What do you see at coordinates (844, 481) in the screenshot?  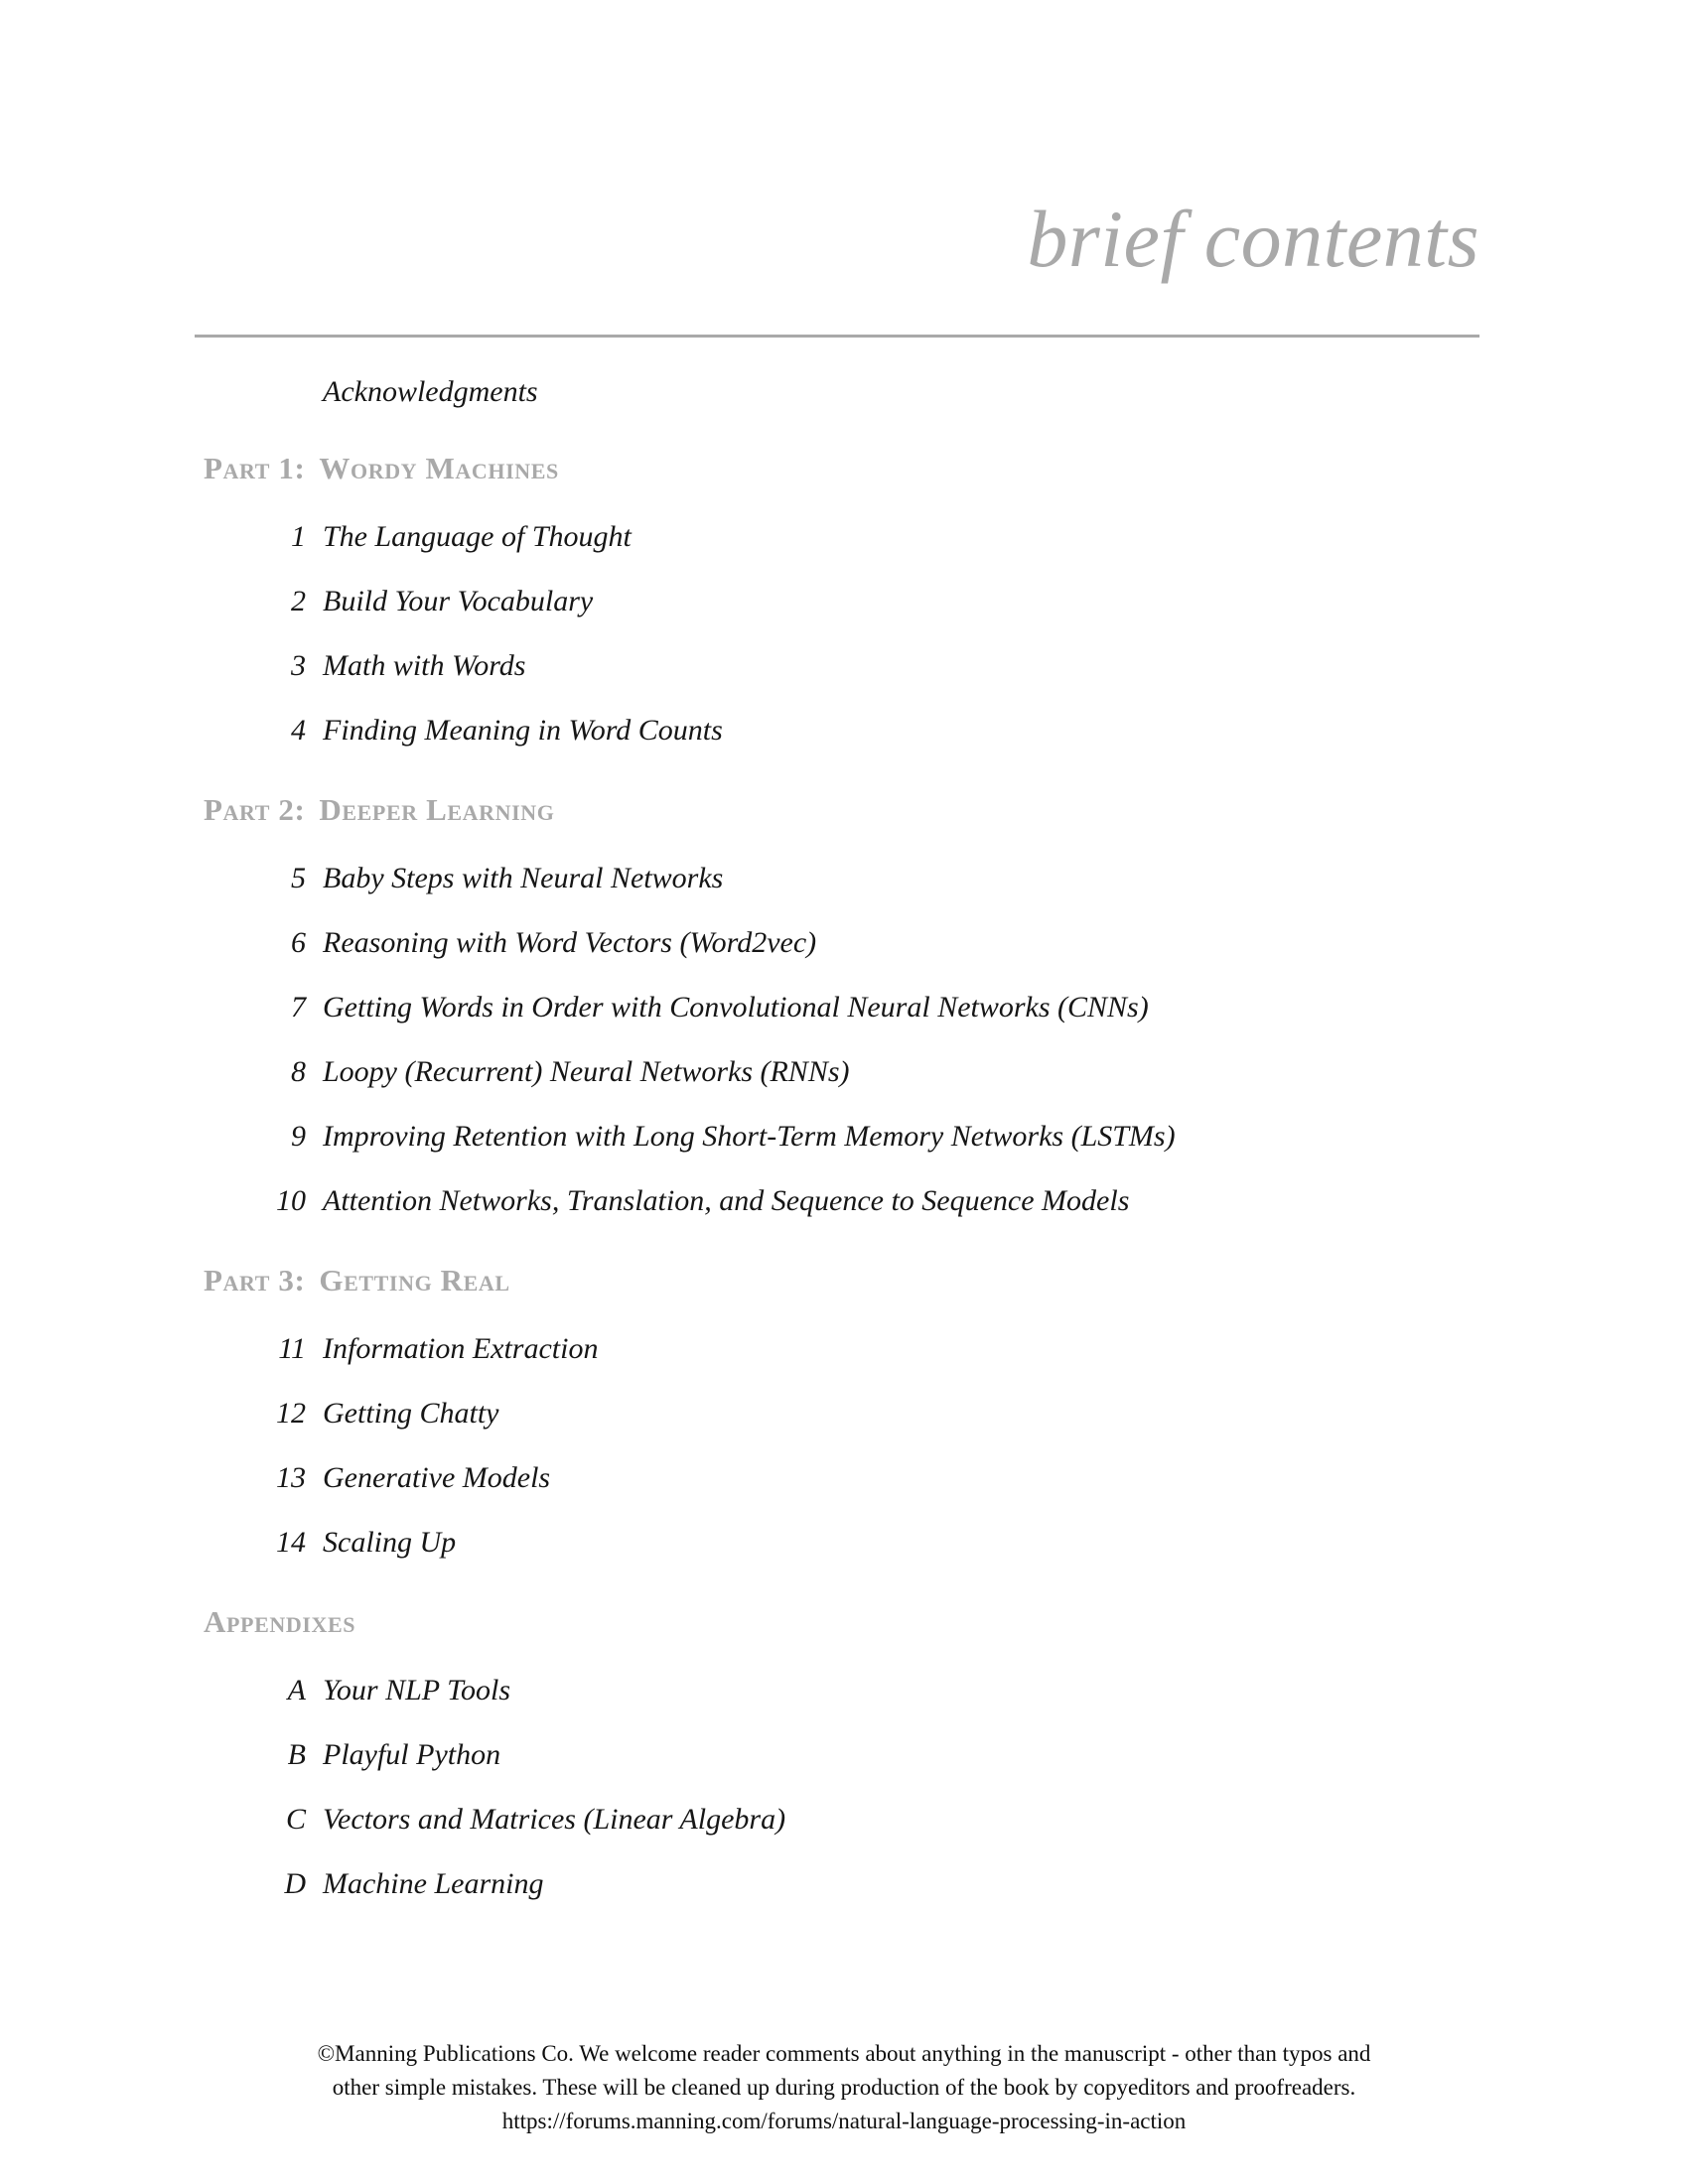 I see `part-heading-1: Part 1: Wordy Machines` at bounding box center [844, 481].